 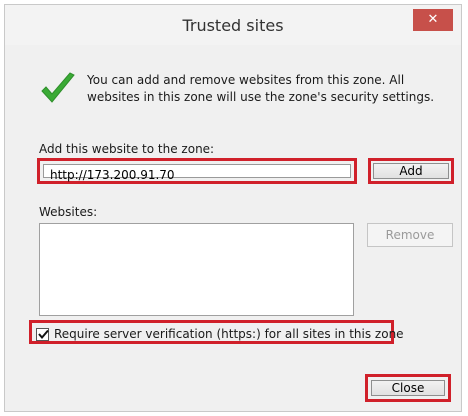 I want to click on close-window-button: ✕, so click(x=433, y=20).